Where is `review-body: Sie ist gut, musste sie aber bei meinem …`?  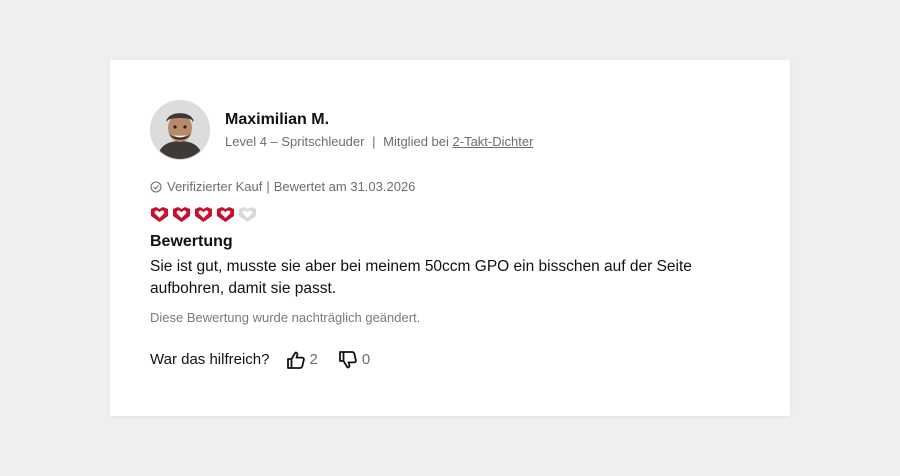 review-body: Sie ist gut, musste sie aber bei meinem … is located at coordinates (421, 277).